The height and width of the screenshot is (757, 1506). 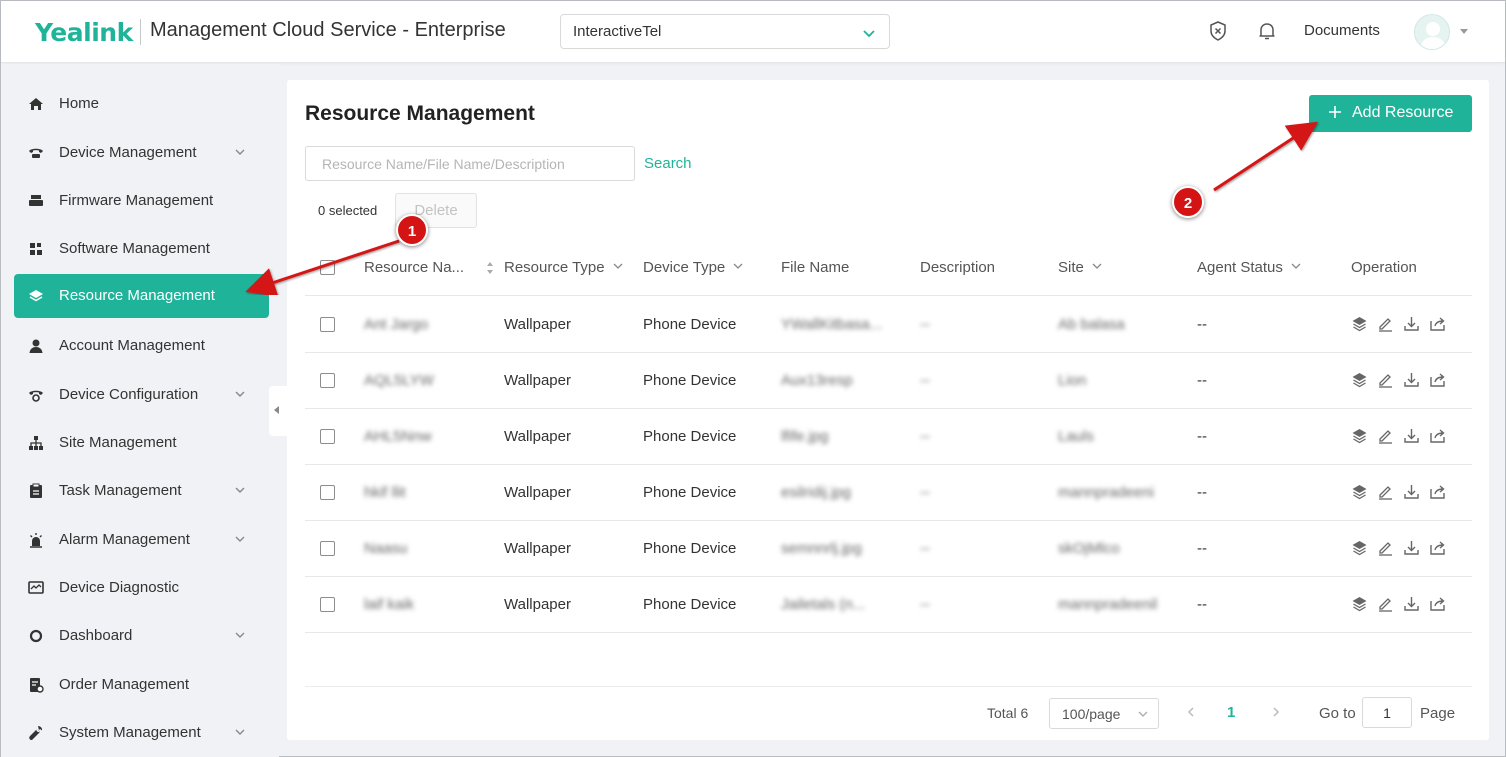 I want to click on sidebar-item-label: Device Configuration, so click(x=129, y=394).